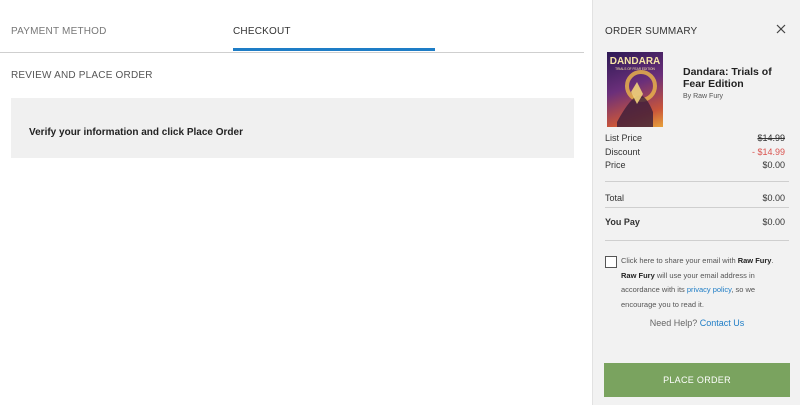 The image size is (800, 405). Describe the element at coordinates (772, 260) in the screenshot. I see `consent-text: .` at that location.